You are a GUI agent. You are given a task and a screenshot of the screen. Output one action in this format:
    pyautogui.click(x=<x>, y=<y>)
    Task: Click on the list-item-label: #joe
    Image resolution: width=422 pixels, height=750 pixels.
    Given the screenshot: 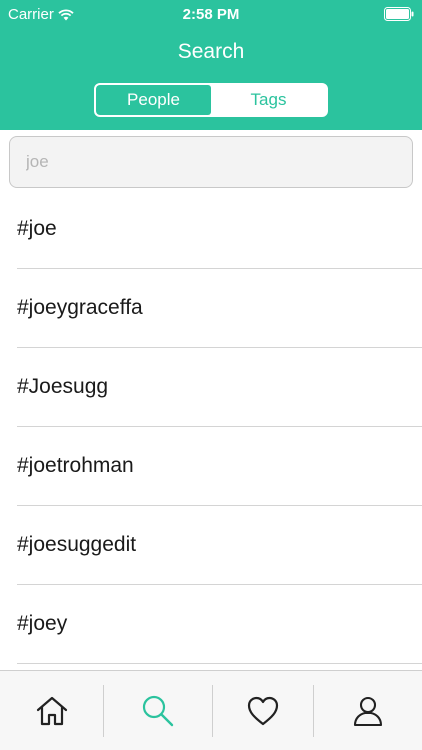 What is the action you would take?
    pyautogui.click(x=37, y=228)
    